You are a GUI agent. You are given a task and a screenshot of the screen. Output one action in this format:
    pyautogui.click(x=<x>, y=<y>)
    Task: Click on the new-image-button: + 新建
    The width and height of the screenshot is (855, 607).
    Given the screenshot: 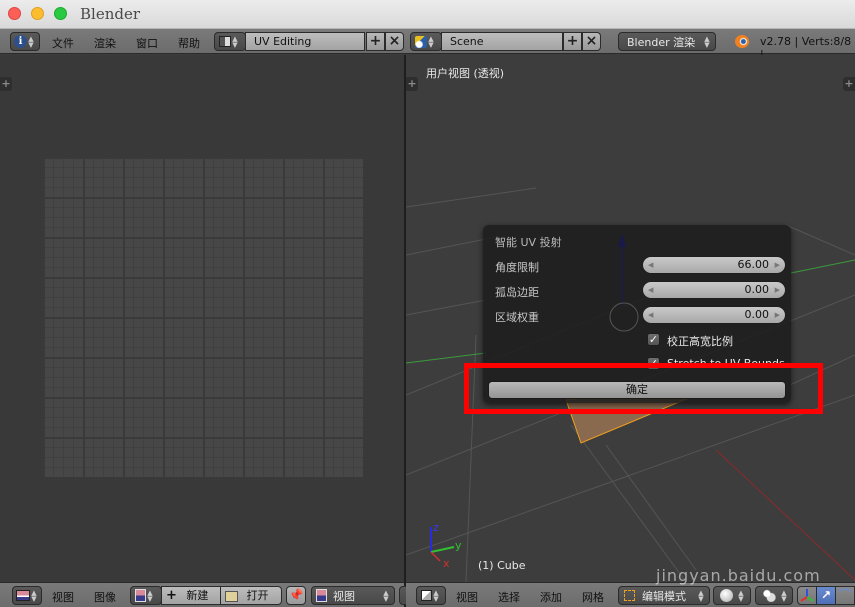 What is the action you would take?
    pyautogui.click(x=191, y=595)
    